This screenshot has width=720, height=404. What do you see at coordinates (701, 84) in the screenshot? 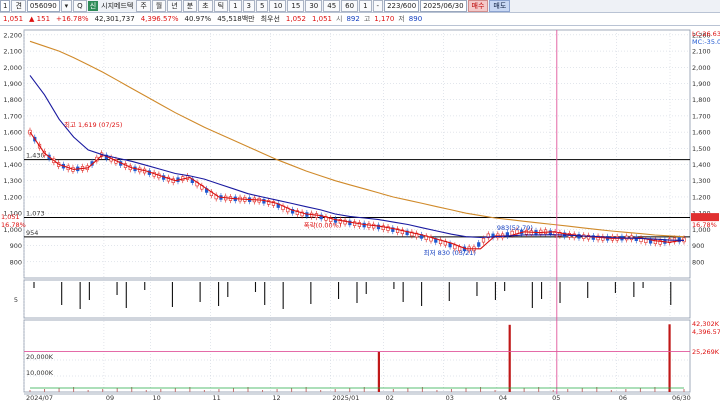
I see `y-tick-right: 1,900` at bounding box center [701, 84].